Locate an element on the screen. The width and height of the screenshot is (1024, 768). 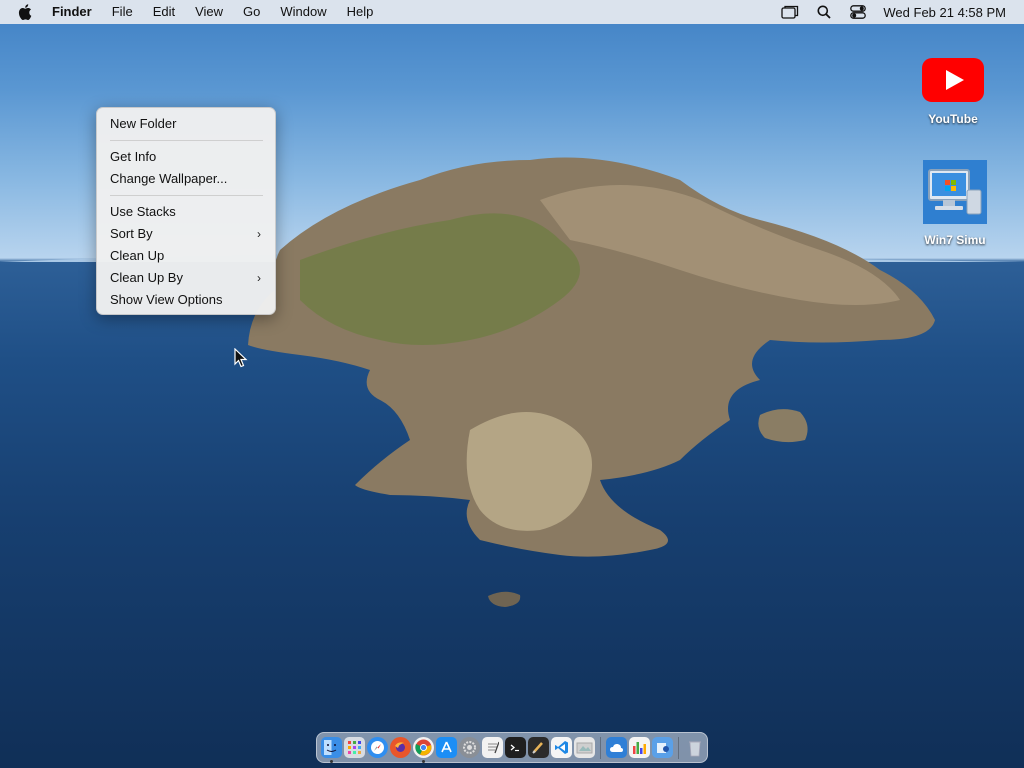
menu-item-label: Sort By is located at coordinates (131, 233).